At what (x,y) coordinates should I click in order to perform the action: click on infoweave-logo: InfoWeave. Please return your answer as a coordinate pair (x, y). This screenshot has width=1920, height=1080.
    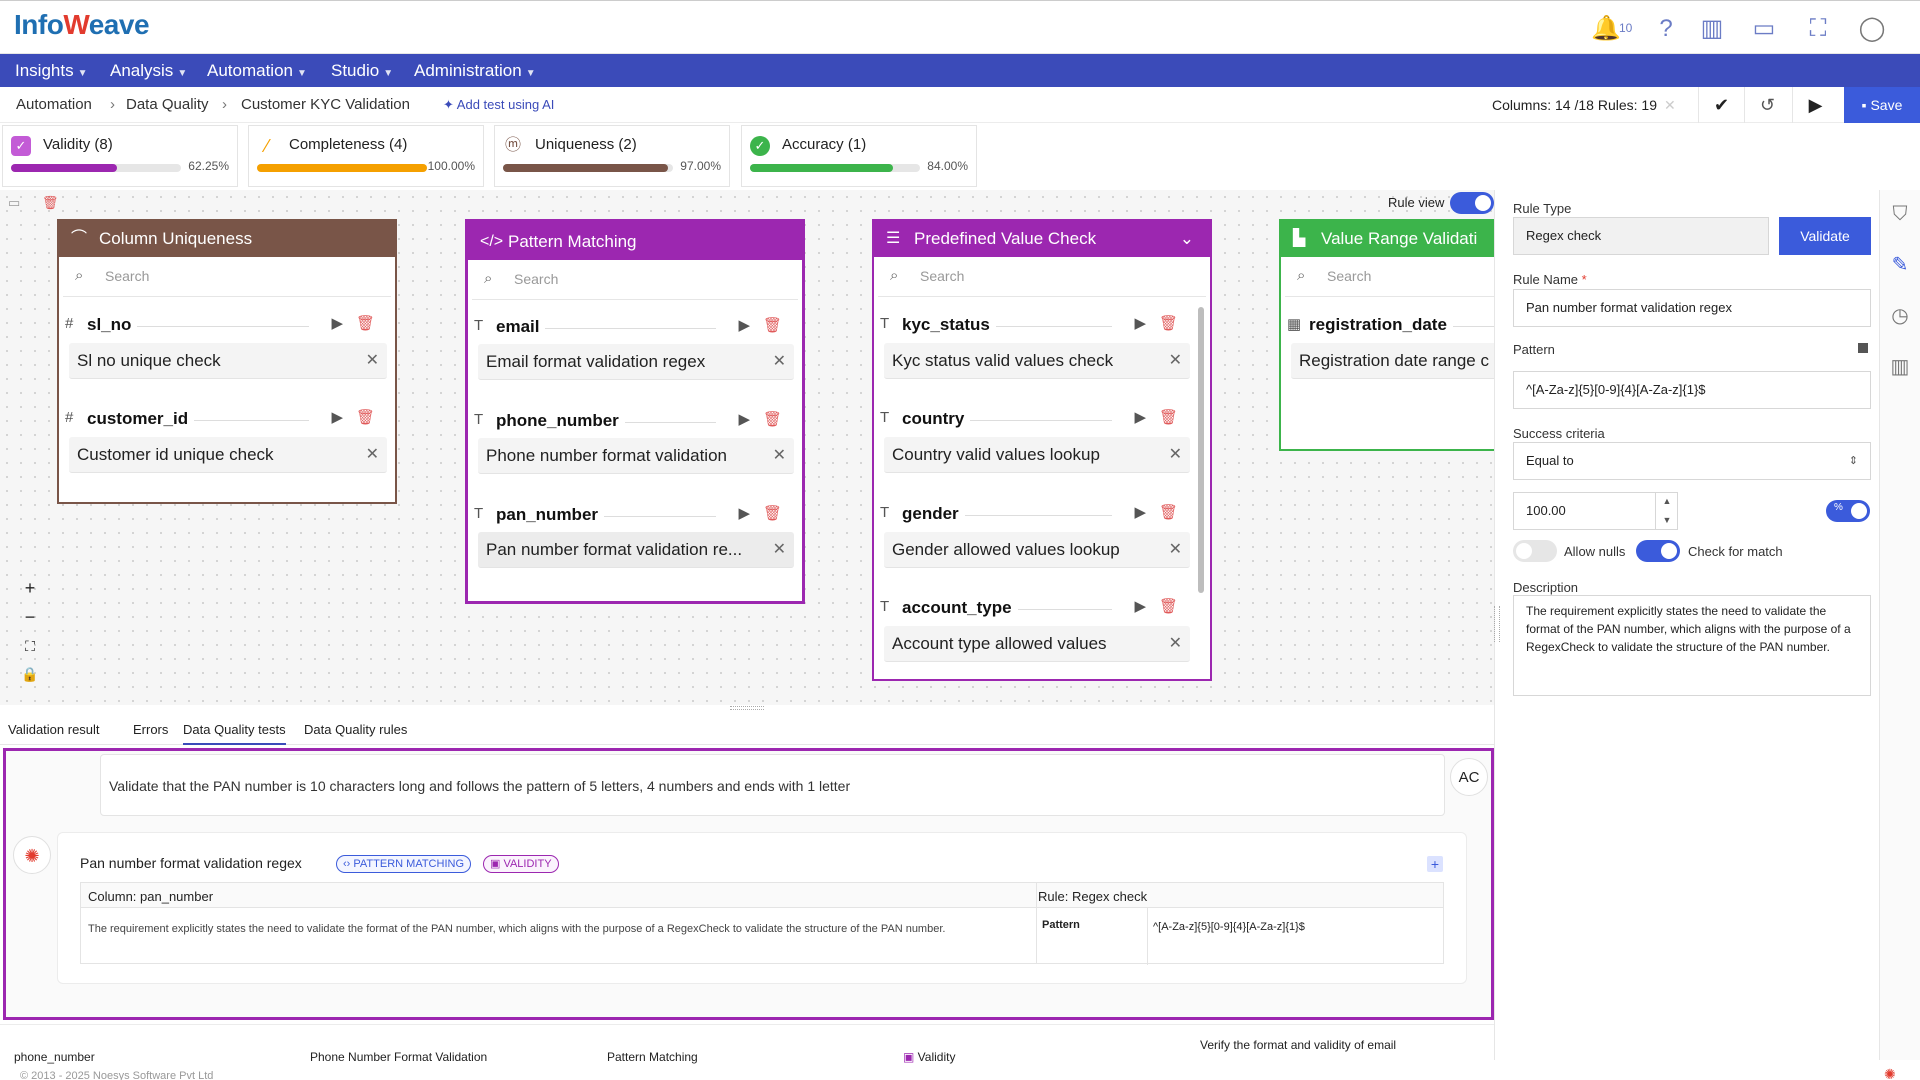
    Looking at the image, I should click on (82, 29).